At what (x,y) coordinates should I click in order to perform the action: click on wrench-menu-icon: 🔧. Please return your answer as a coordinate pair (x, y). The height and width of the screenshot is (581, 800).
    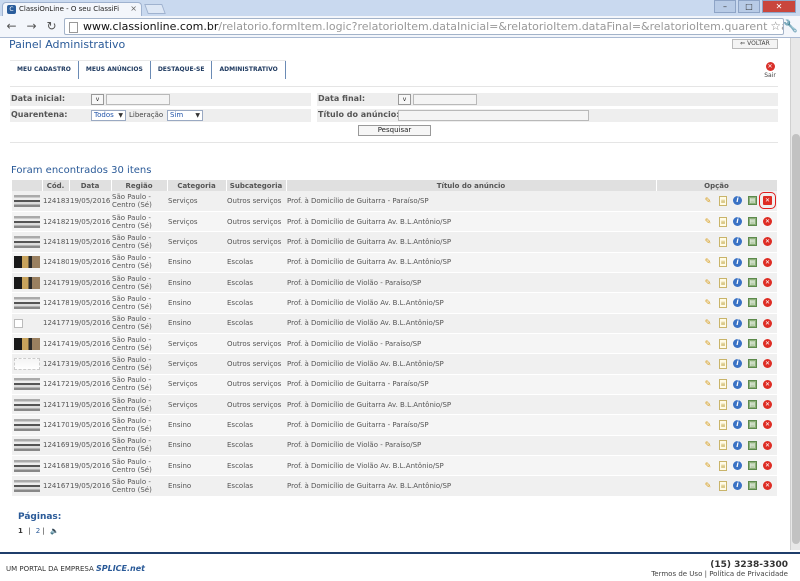
    Looking at the image, I should click on (790, 26).